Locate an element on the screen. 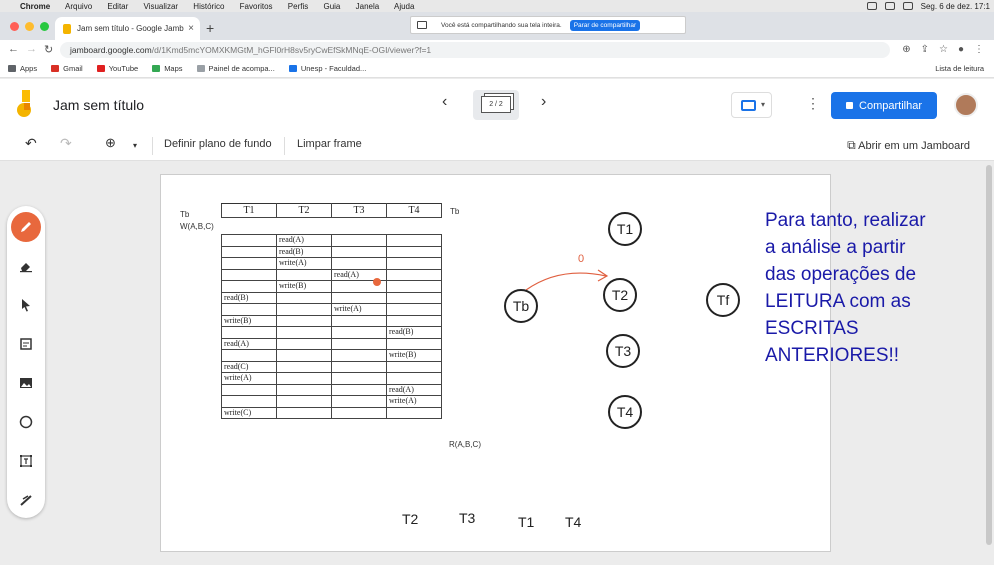 This screenshot has width=994, height=565. share-icon: ⇪ is located at coordinates (925, 49).